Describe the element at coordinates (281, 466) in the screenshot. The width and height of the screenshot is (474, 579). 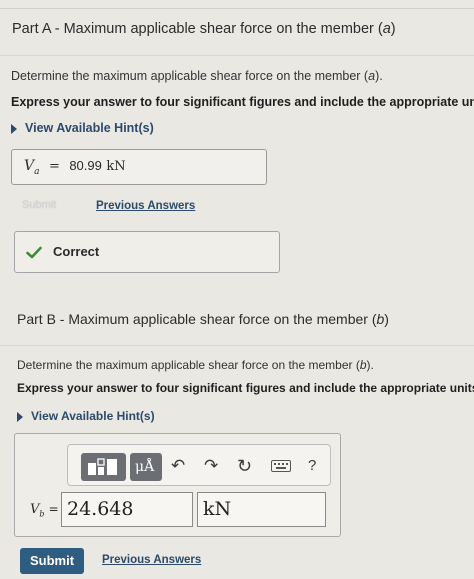
I see `keyboard-icon` at that location.